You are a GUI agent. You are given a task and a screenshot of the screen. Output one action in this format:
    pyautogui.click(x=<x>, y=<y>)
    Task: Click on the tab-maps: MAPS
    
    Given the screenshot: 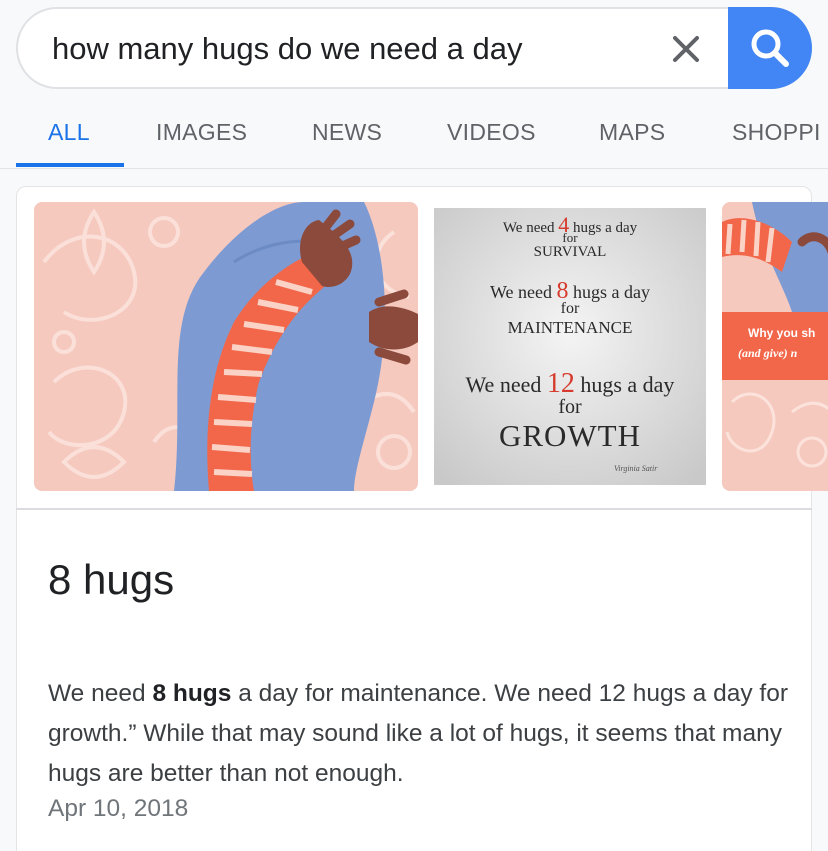 What is the action you would take?
    pyautogui.click(x=632, y=132)
    